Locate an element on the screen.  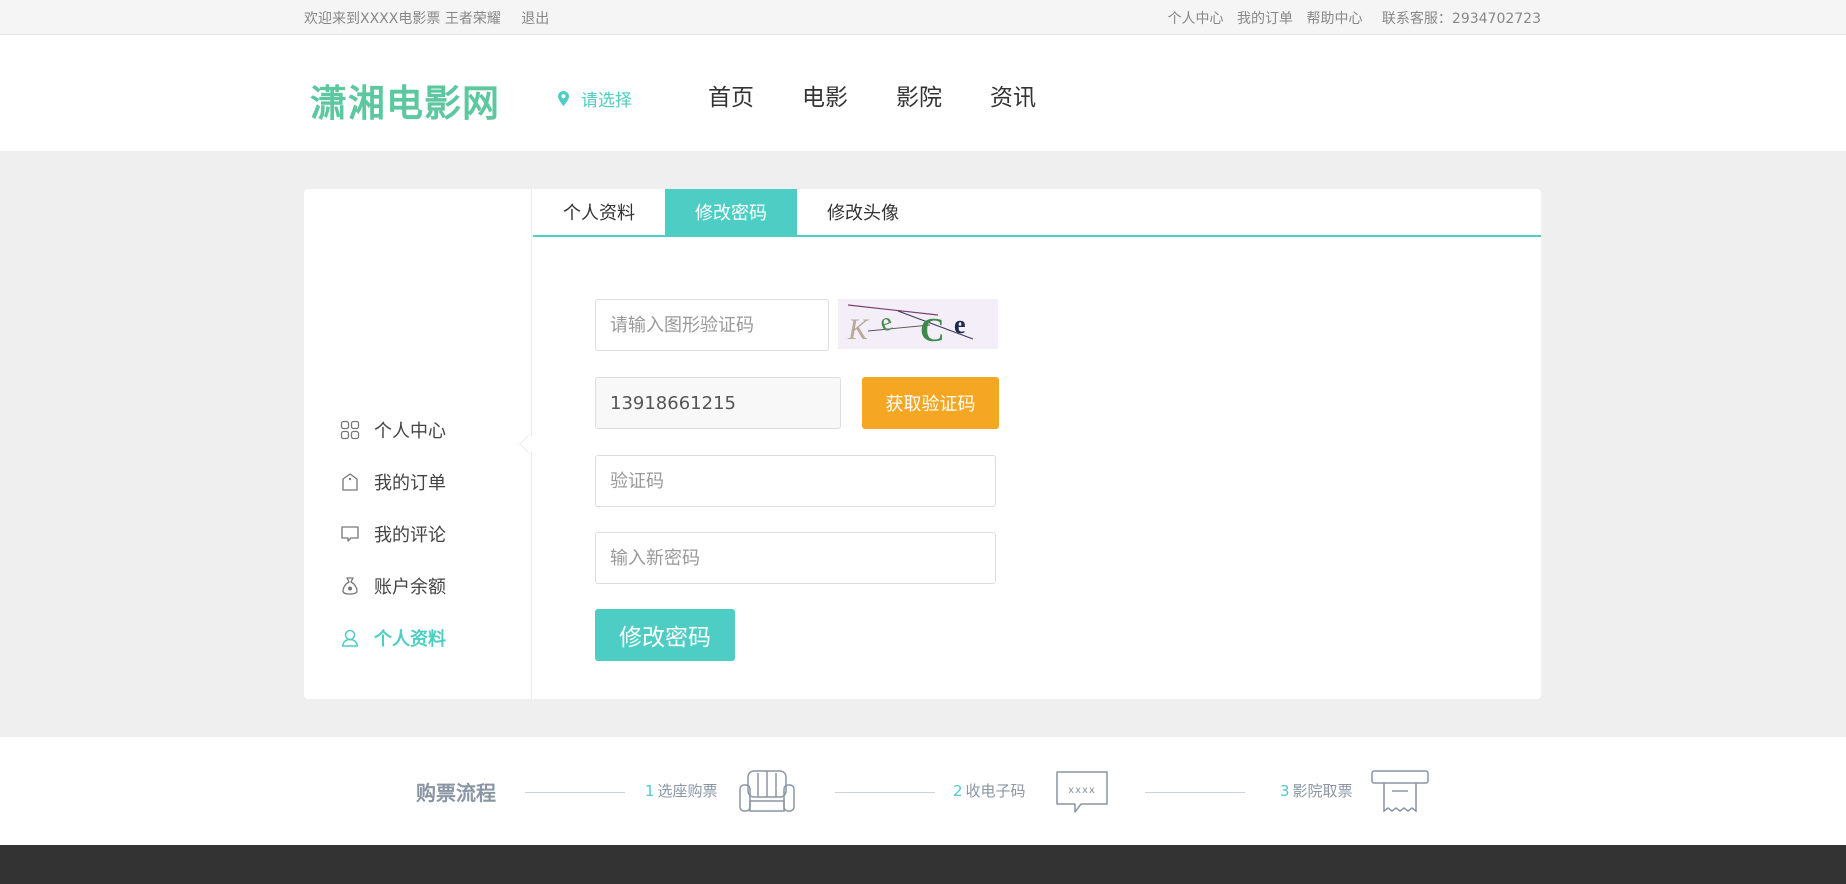
sidebar-item-my-comments: 我的评论 is located at coordinates (393, 534).